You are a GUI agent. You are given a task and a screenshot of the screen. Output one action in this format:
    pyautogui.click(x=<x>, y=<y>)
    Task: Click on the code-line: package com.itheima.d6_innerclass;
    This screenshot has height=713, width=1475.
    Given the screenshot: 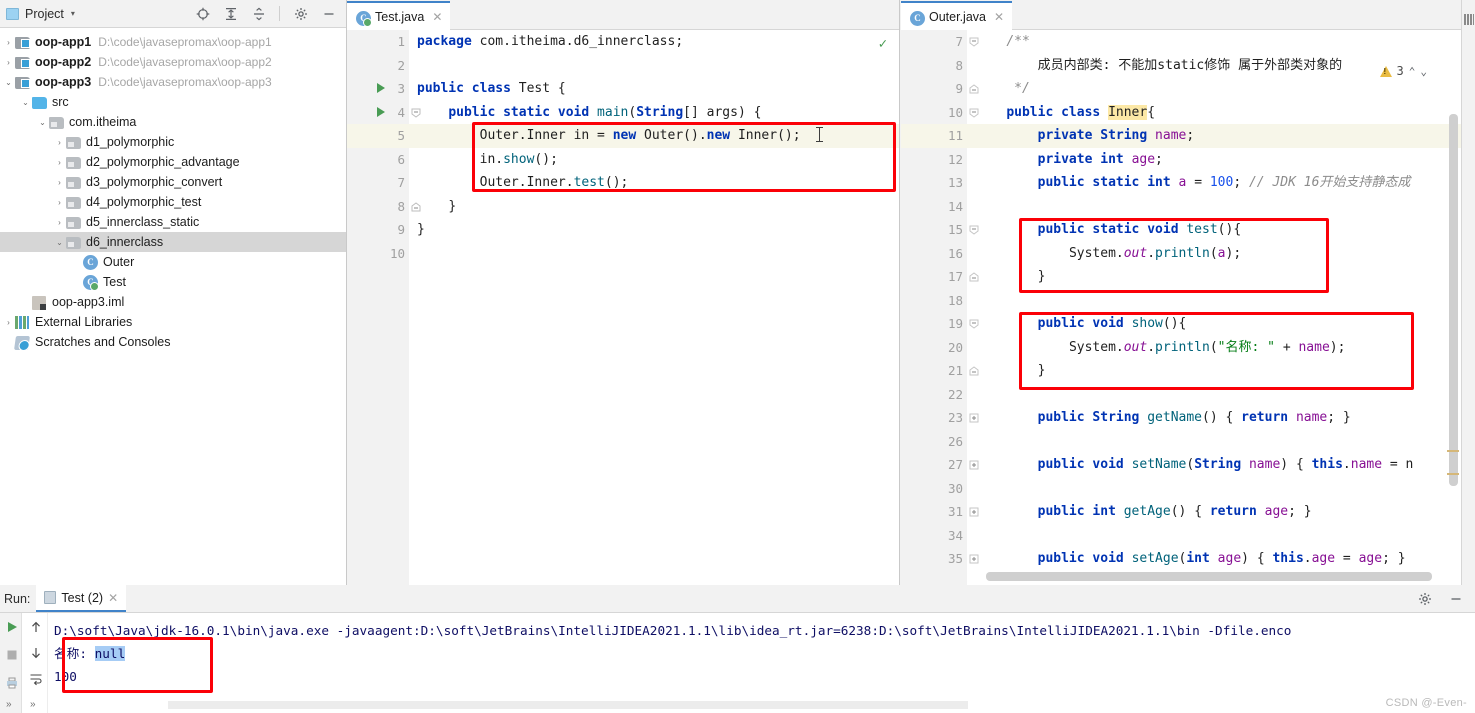 What is the action you would take?
    pyautogui.click(x=654, y=42)
    